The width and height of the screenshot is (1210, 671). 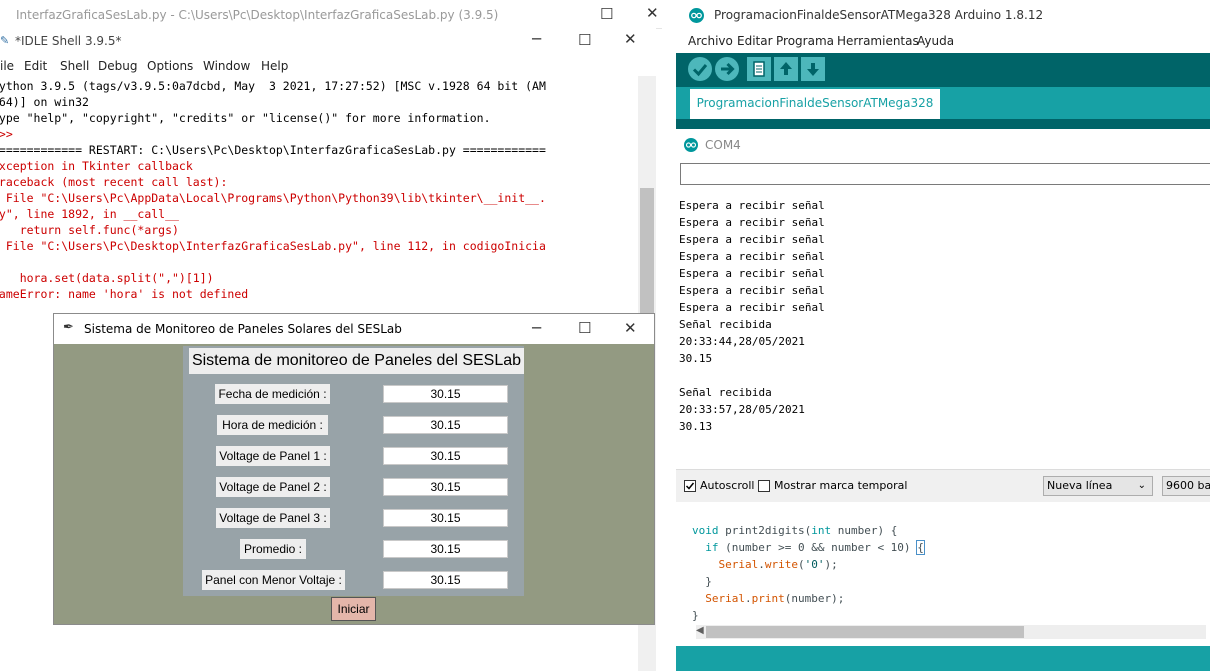 I want to click on serial-monitor-title: COM4, so click(x=723, y=145).